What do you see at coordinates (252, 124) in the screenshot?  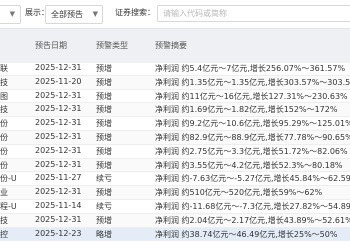 I see `warning-summary: 净利润 约9.2亿元～10.6亿元,增长95.29%～125.01%` at bounding box center [252, 124].